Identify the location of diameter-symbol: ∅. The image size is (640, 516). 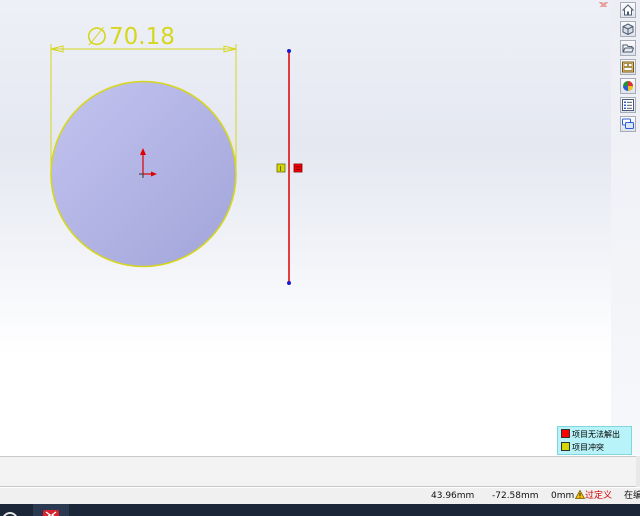
(97, 36).